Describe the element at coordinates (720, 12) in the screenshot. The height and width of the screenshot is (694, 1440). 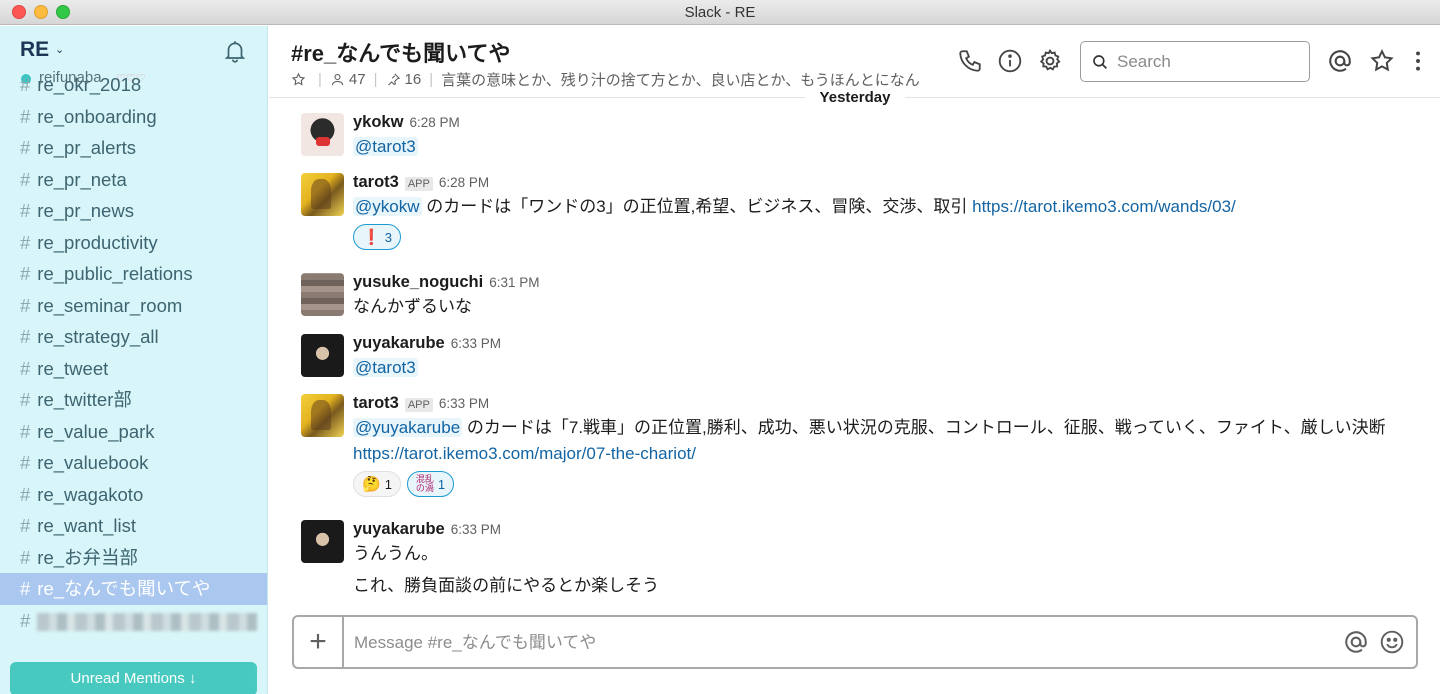
I see `window-titlebar: Slack - RE` at that location.